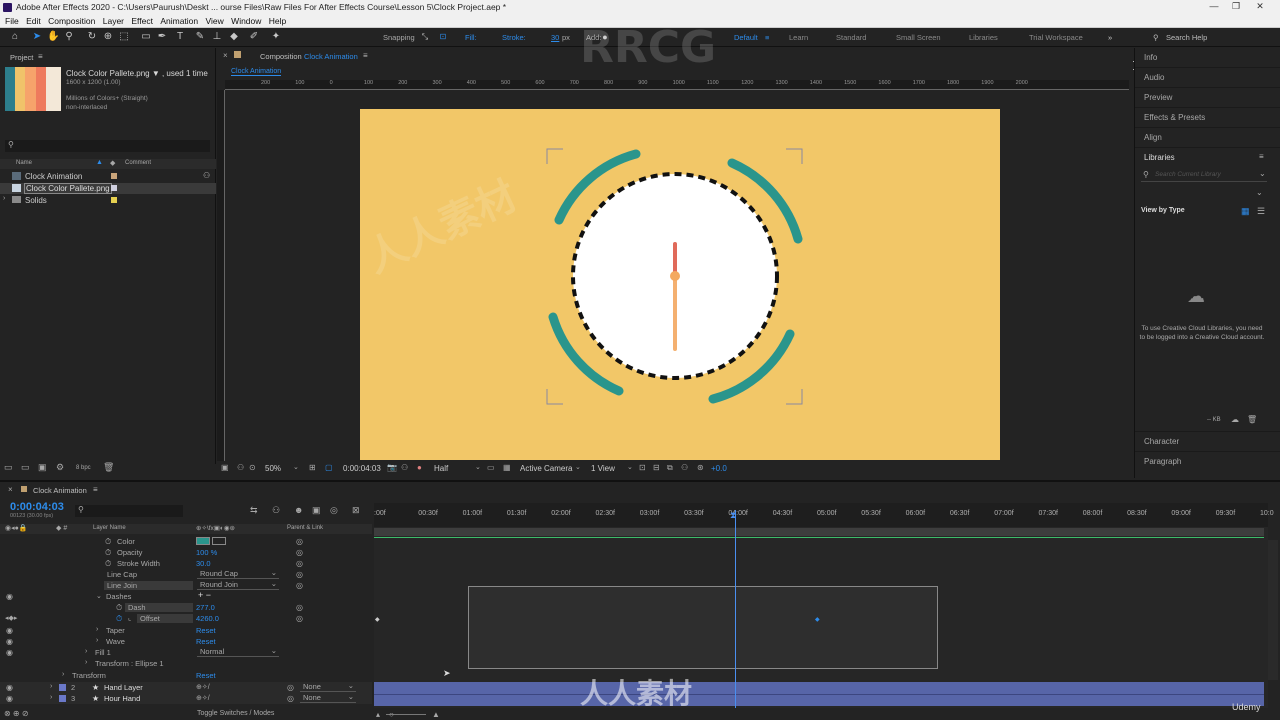 Image resolution: width=1280 pixels, height=720 pixels. What do you see at coordinates (92, 37) in the screenshot?
I see `rotate-tool-icon: ↻` at bounding box center [92, 37].